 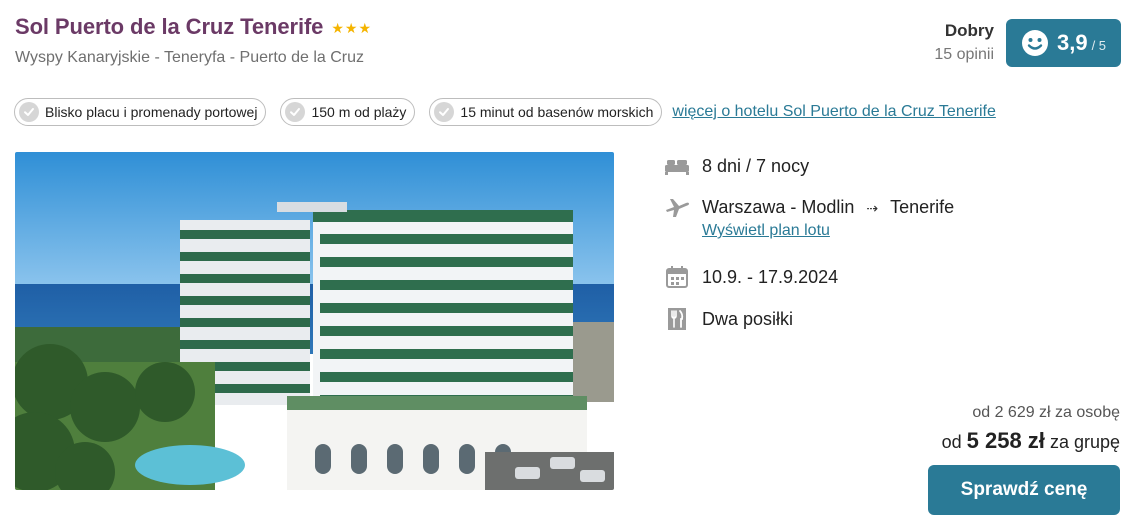 I want to click on price-group: od 5 258 zł za grupę, so click(x=1031, y=441).